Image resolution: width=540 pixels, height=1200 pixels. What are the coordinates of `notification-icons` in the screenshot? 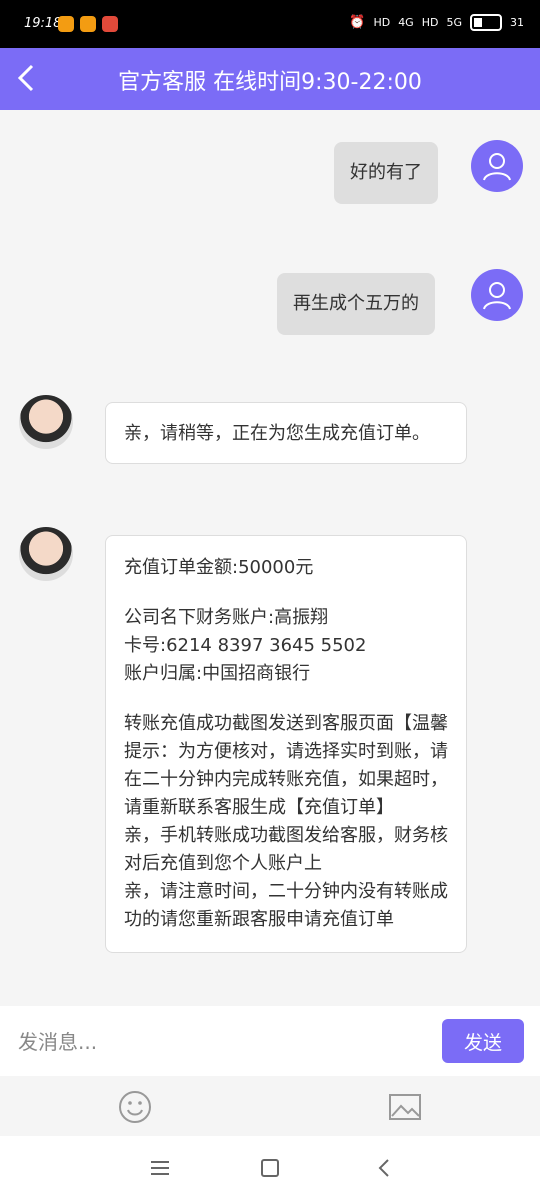 It's located at (88, 24).